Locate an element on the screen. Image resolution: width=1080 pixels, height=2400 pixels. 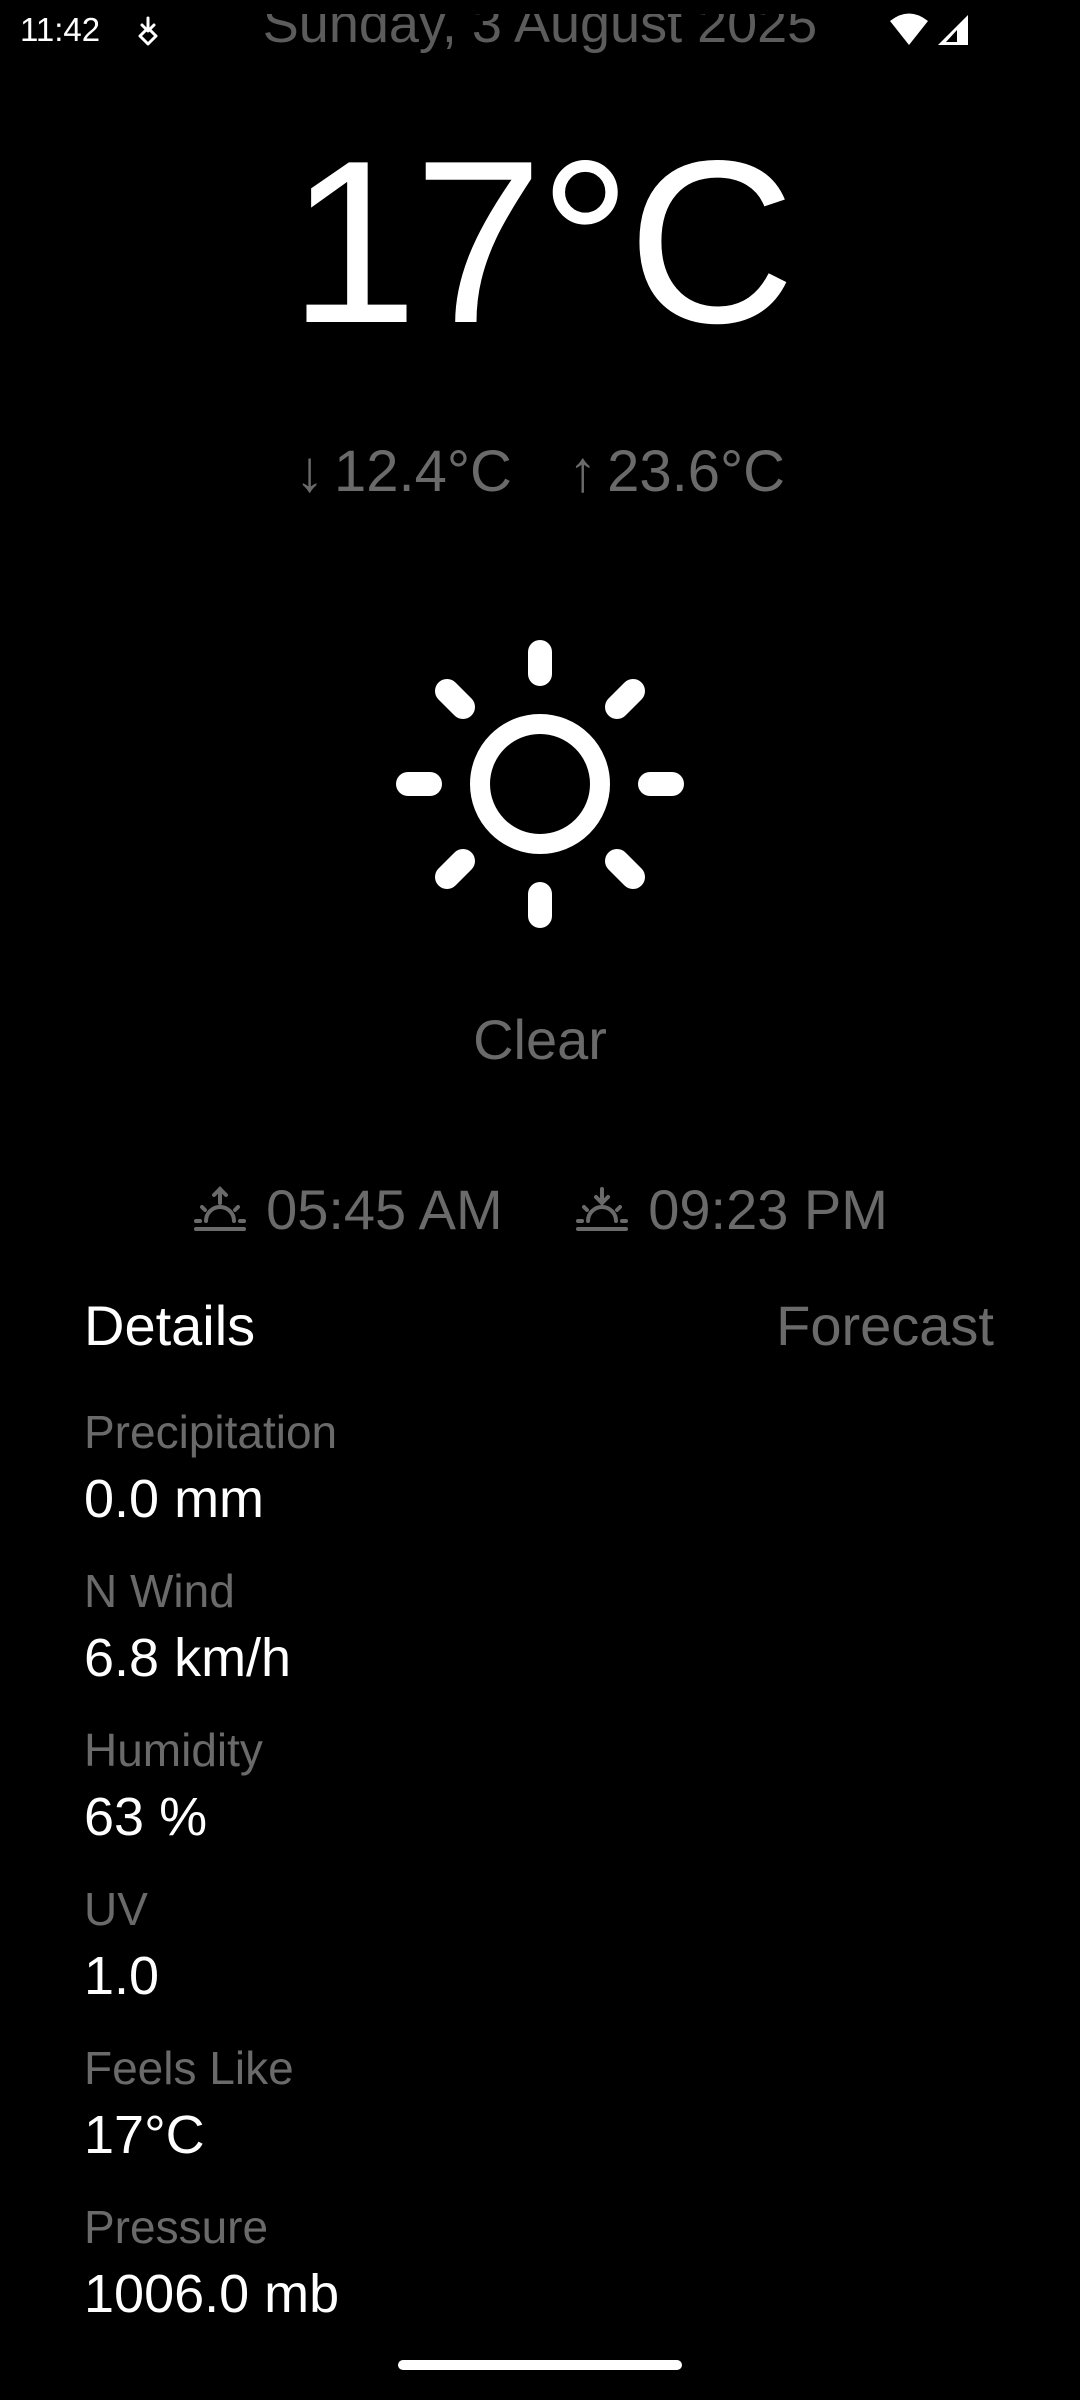
detail-label: Feels Like is located at coordinates (189, 2068).